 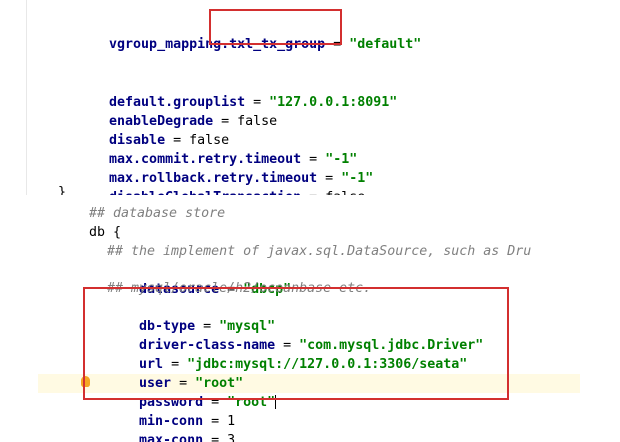 I want to click on value: false, so click(x=257, y=121).